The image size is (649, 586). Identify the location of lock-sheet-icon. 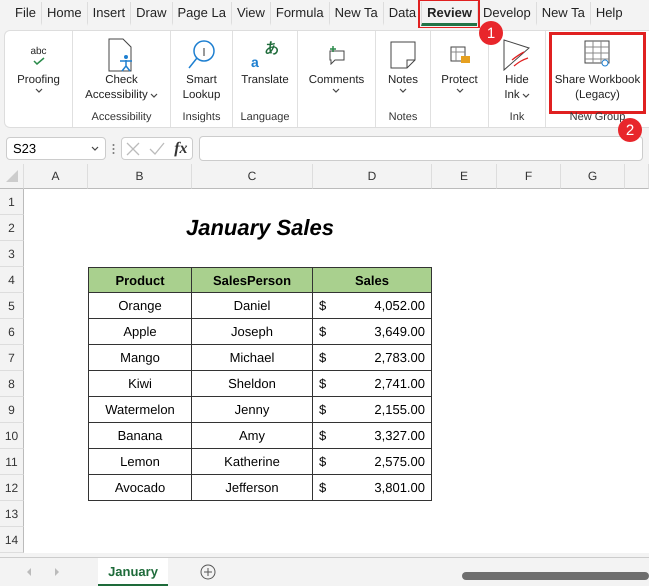
(459, 55).